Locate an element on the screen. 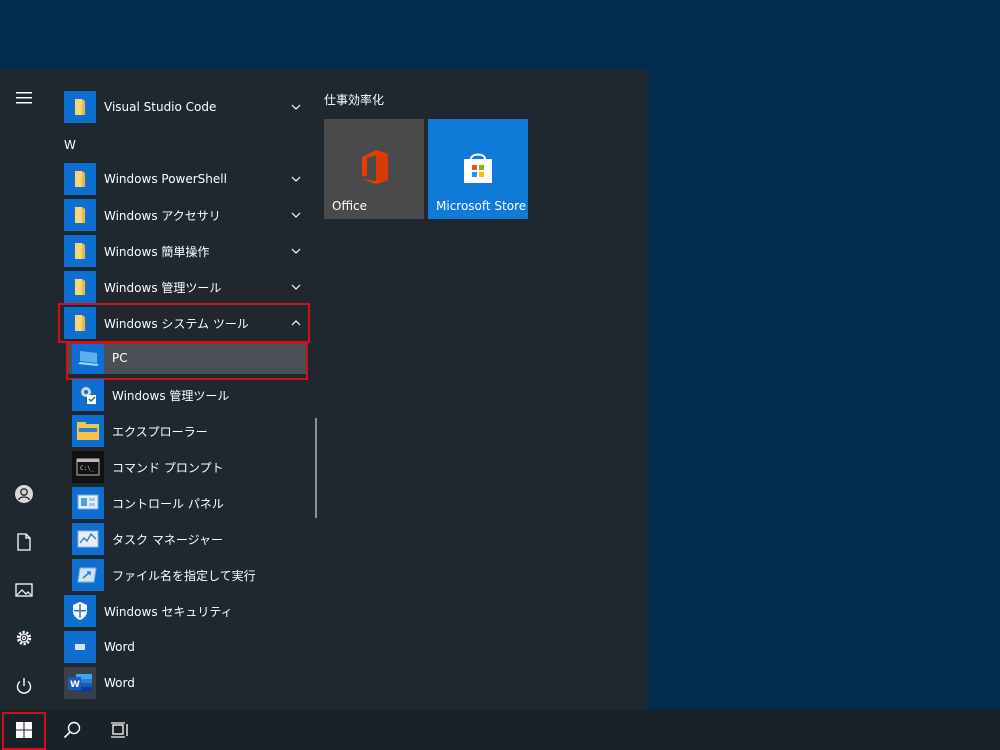 This screenshot has width=1000, height=750. list-item-label: Windows アクセサリ is located at coordinates (162, 215).